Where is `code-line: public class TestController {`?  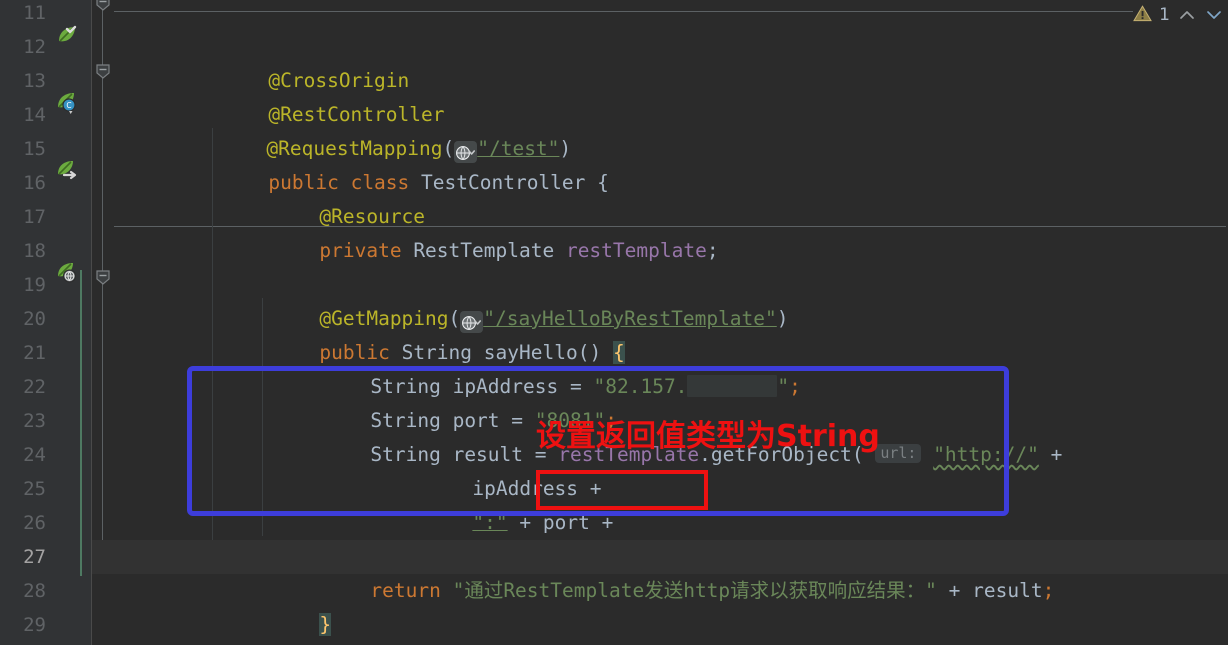
code-line: public class TestController { is located at coordinates (660, 146).